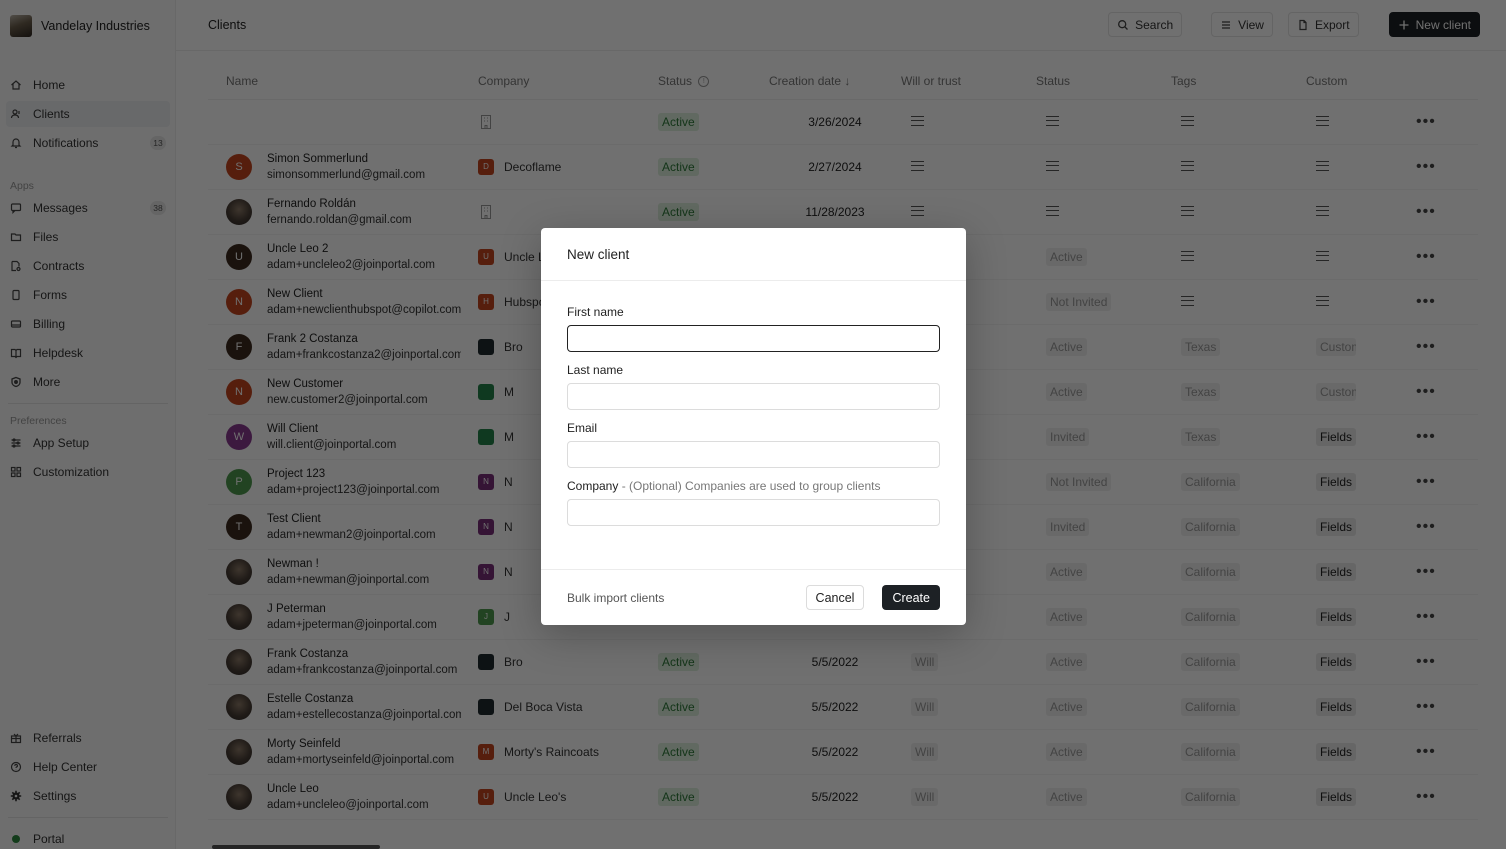  I want to click on last-name-input, so click(753, 396).